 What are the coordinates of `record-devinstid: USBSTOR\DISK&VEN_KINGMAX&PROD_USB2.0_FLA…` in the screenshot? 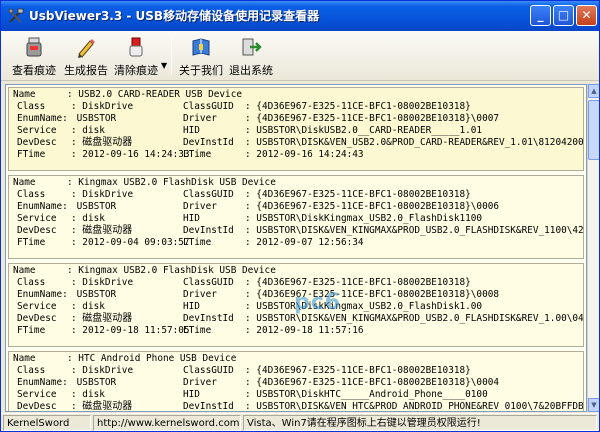 It's located at (420, 230).